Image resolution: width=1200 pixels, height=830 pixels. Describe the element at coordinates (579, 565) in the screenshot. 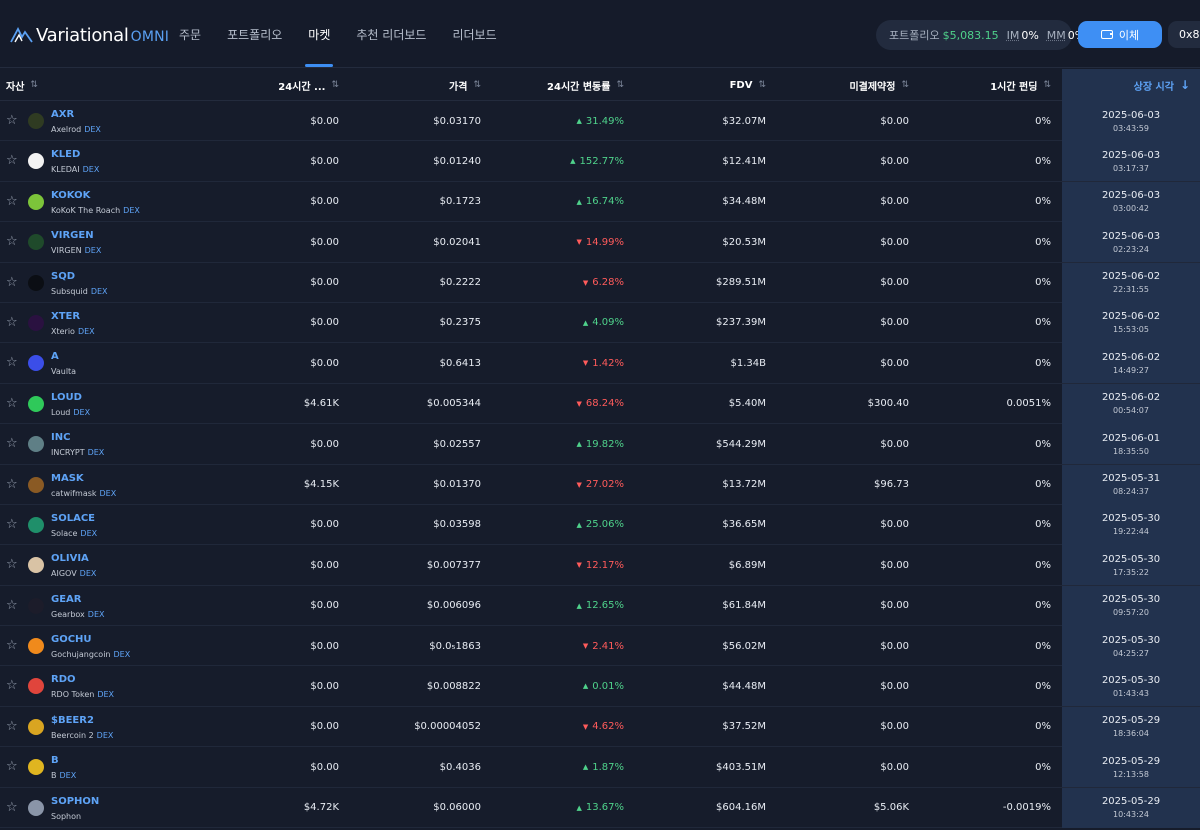

I see `down-triangle-icon: ▼` at that location.